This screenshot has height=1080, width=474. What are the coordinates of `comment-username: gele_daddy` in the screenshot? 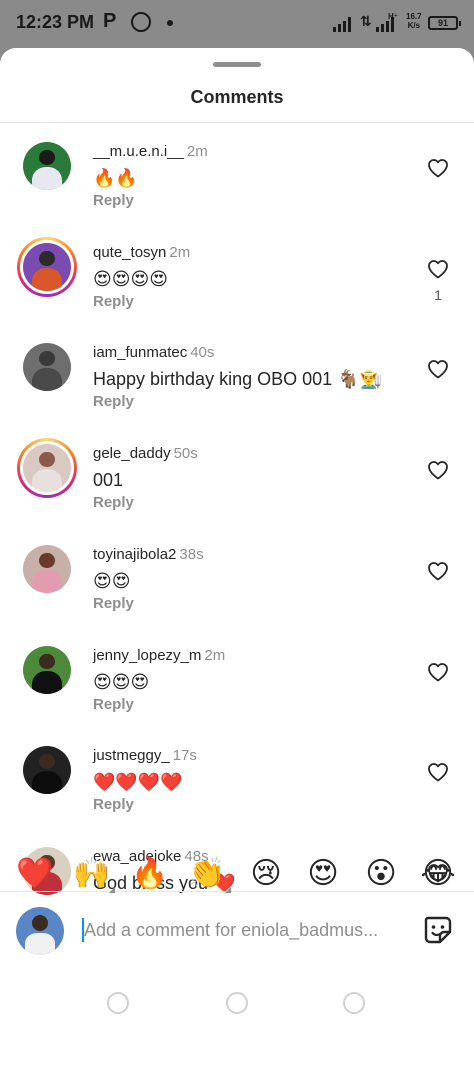 It's located at (132, 453).